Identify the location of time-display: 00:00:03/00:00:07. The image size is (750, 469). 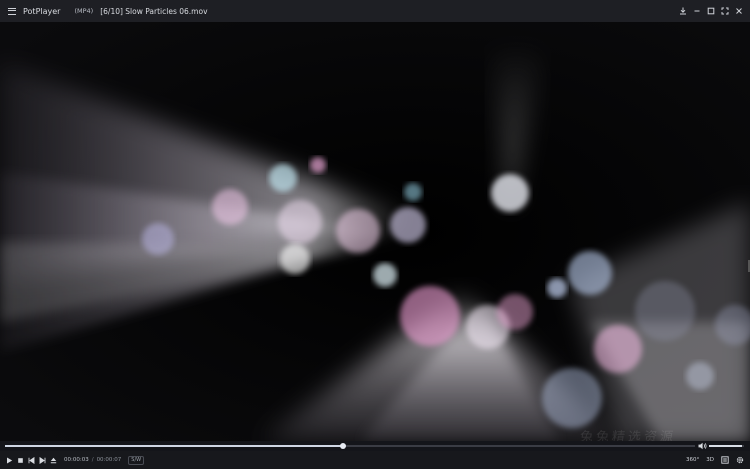
(92, 460).